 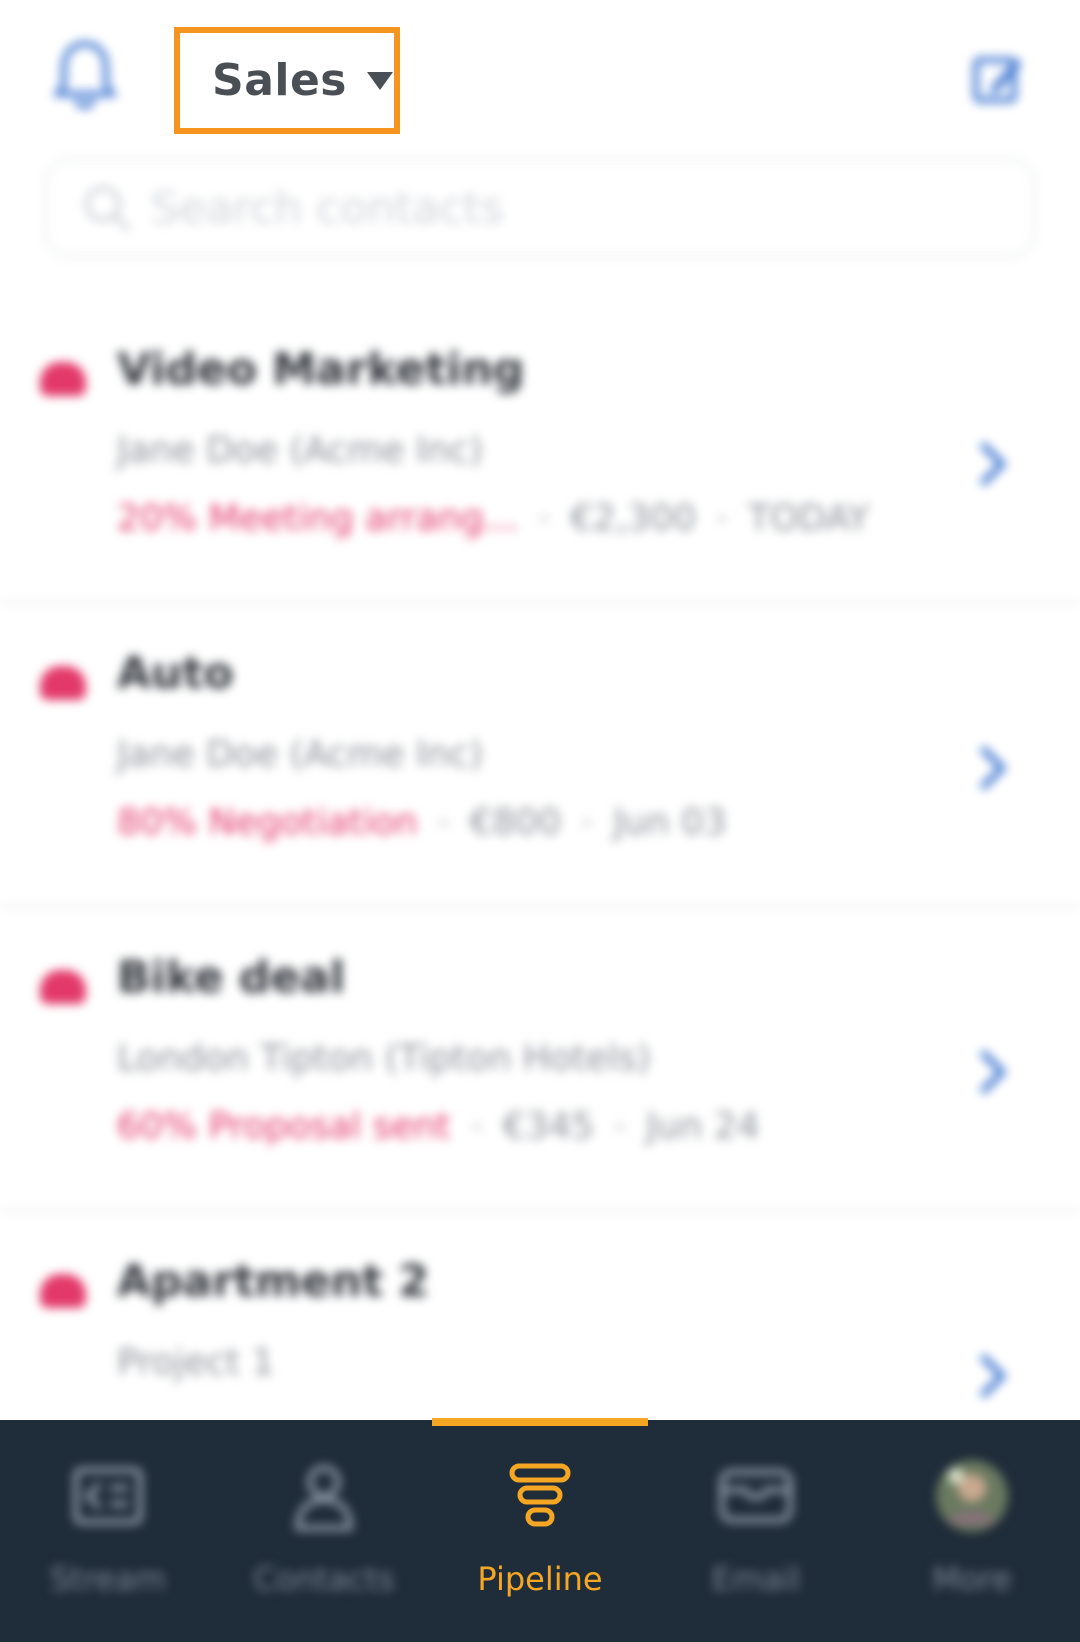 I want to click on tab-contacts: Contacts, so click(x=324, y=1531).